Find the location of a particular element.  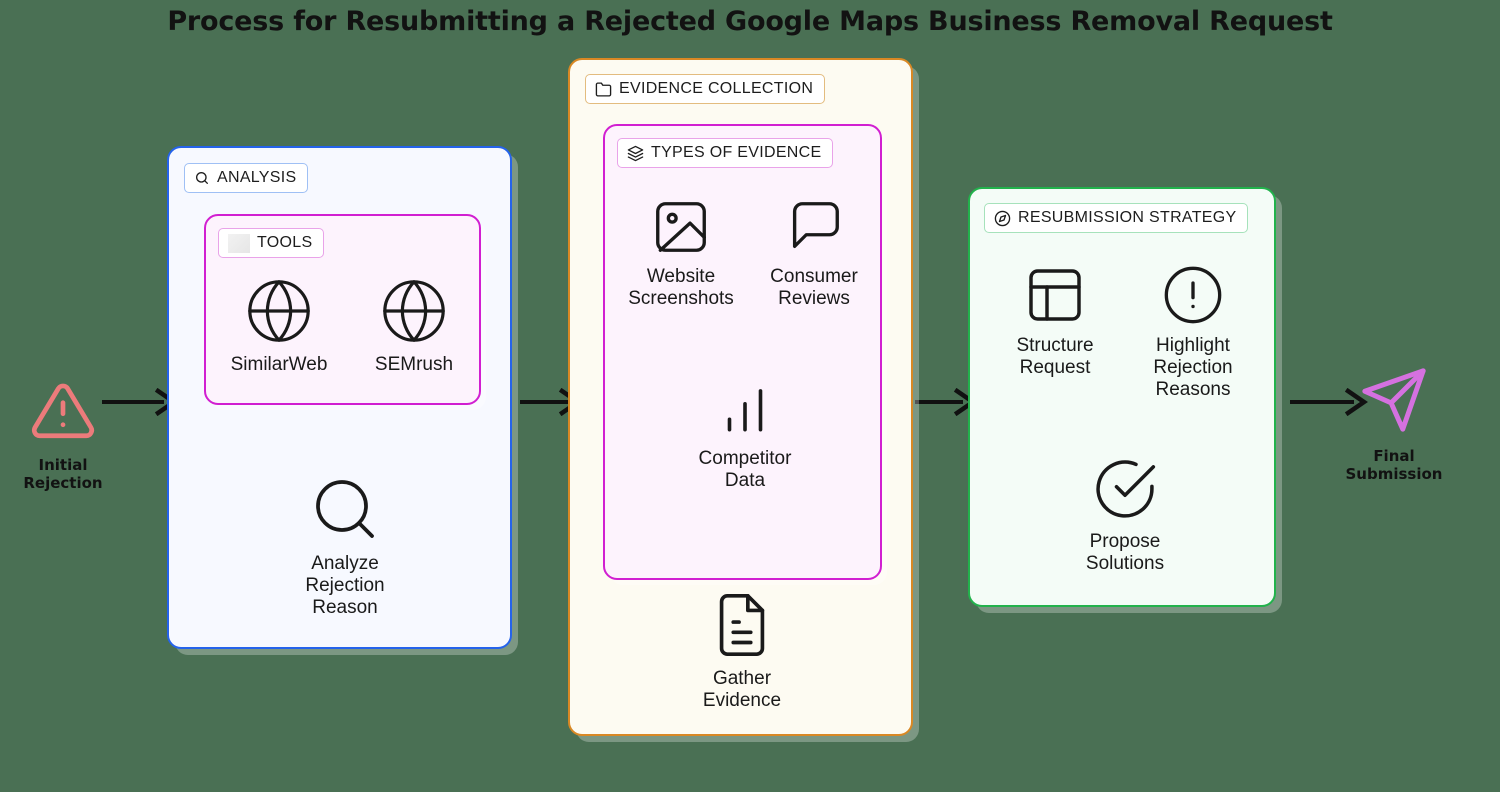

node-structure-request: Structure Request is located at coordinates (1055, 321).